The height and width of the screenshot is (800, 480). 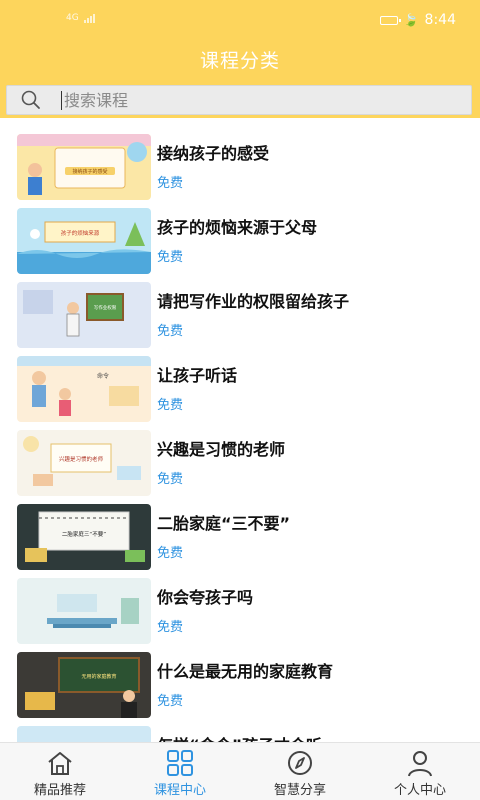 What do you see at coordinates (84, 389) in the screenshot?
I see `course-thumbnail: 命令` at bounding box center [84, 389].